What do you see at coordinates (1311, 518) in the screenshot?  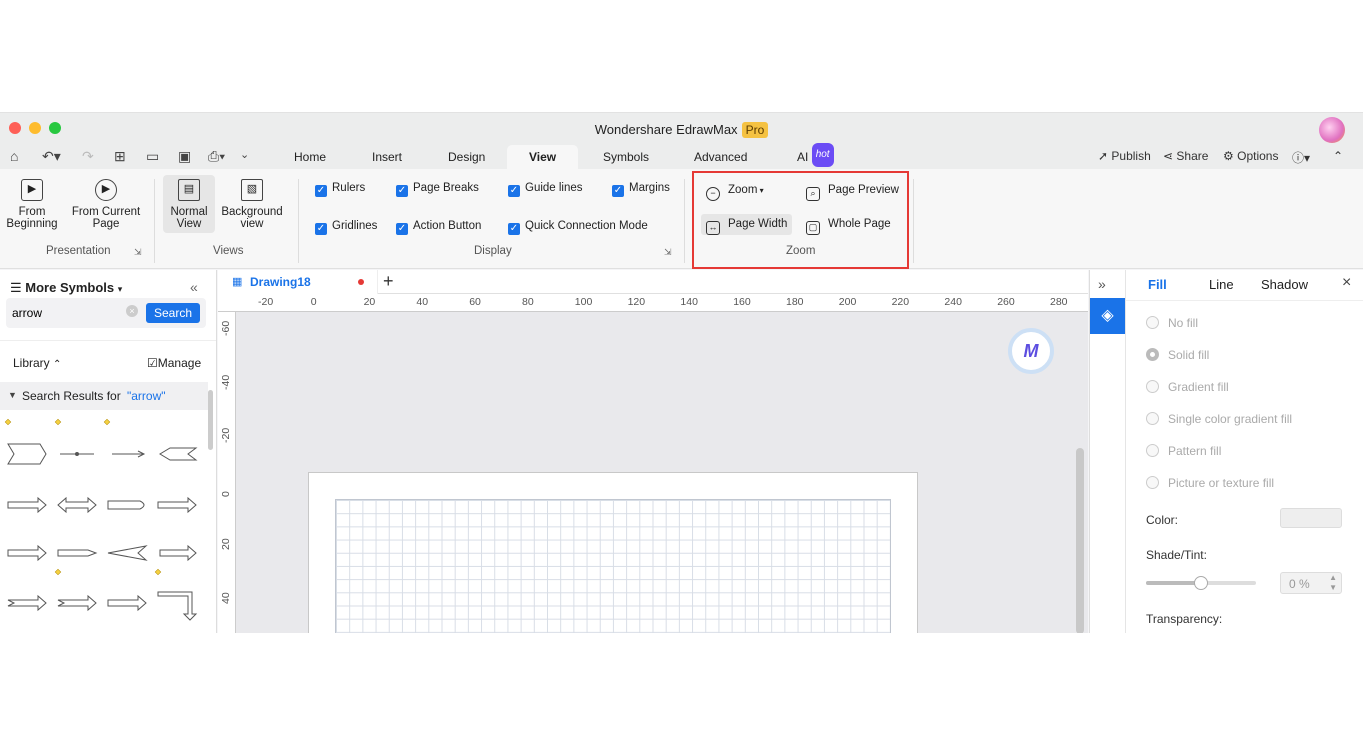 I see `color-picker` at bounding box center [1311, 518].